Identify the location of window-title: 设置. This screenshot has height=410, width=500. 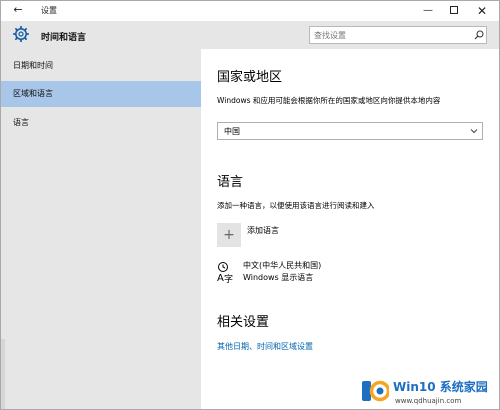
(49, 10).